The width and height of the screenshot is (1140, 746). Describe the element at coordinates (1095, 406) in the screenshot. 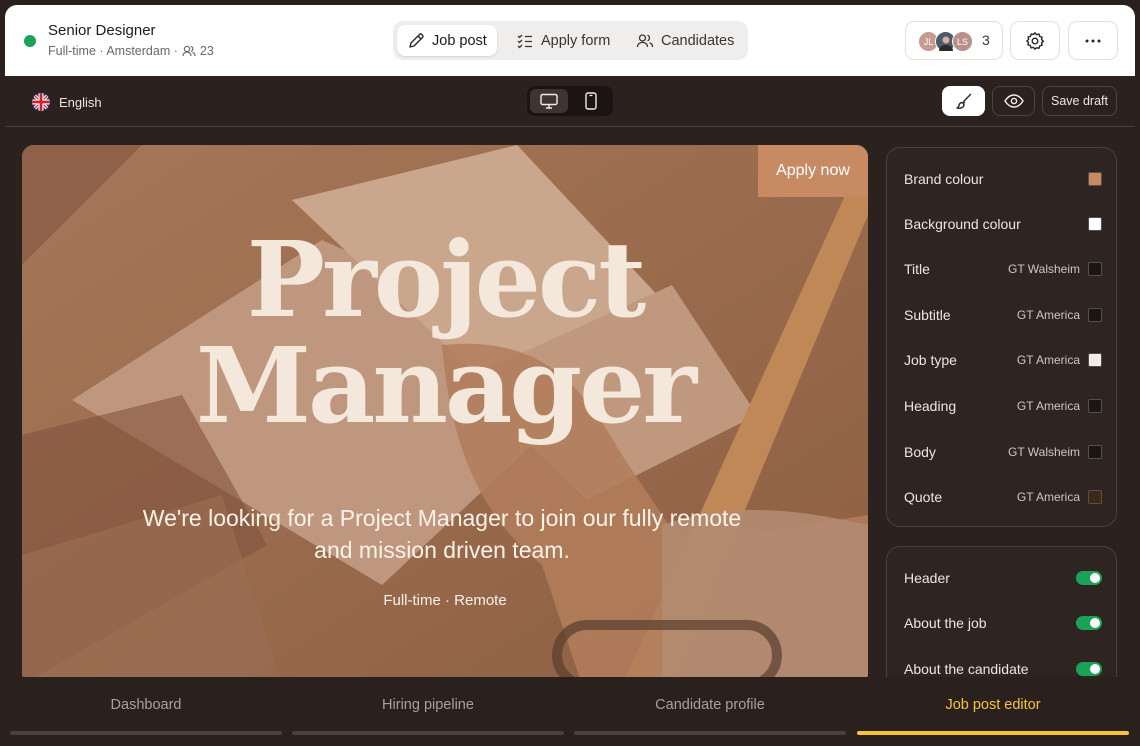

I see `heading-colour-swatch` at that location.